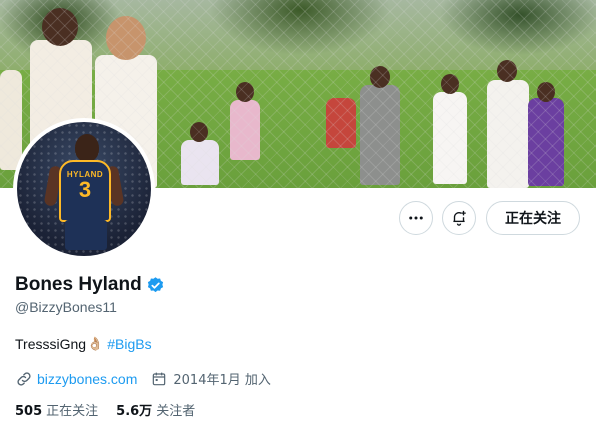 The height and width of the screenshot is (424, 596). I want to click on profile-bio: TresssiGng 👌🏼 #BigBs, so click(83, 344).